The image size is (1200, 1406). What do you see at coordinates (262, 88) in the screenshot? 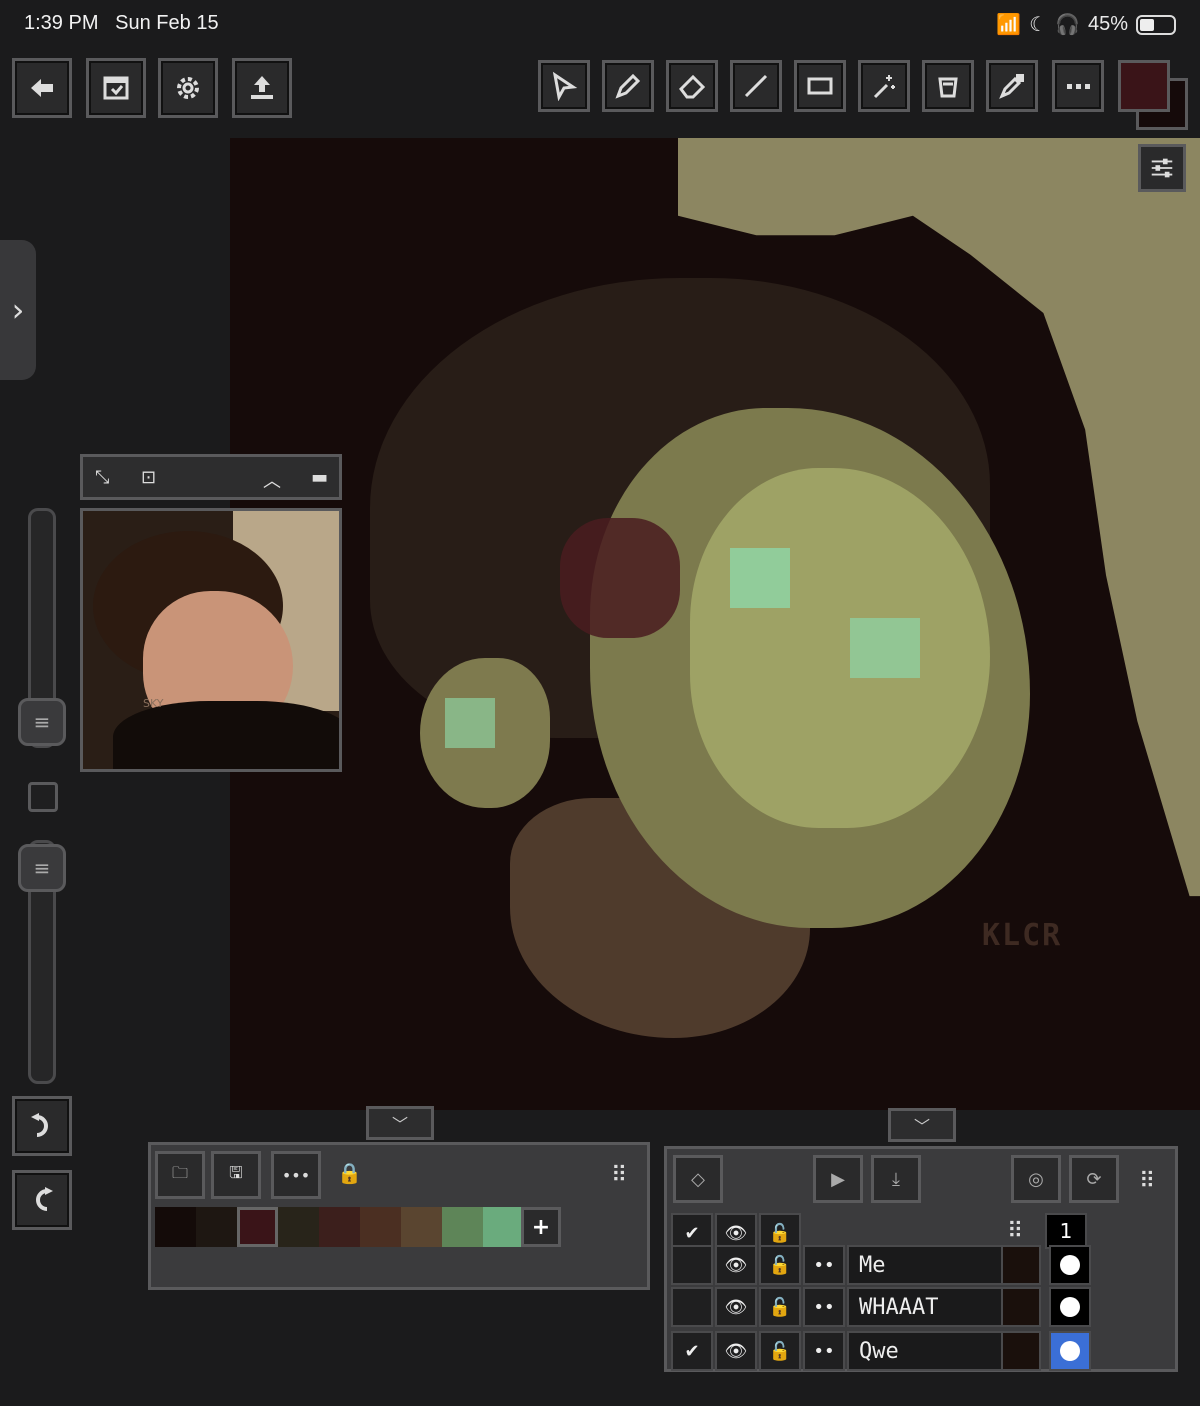
I see `export-button` at bounding box center [262, 88].